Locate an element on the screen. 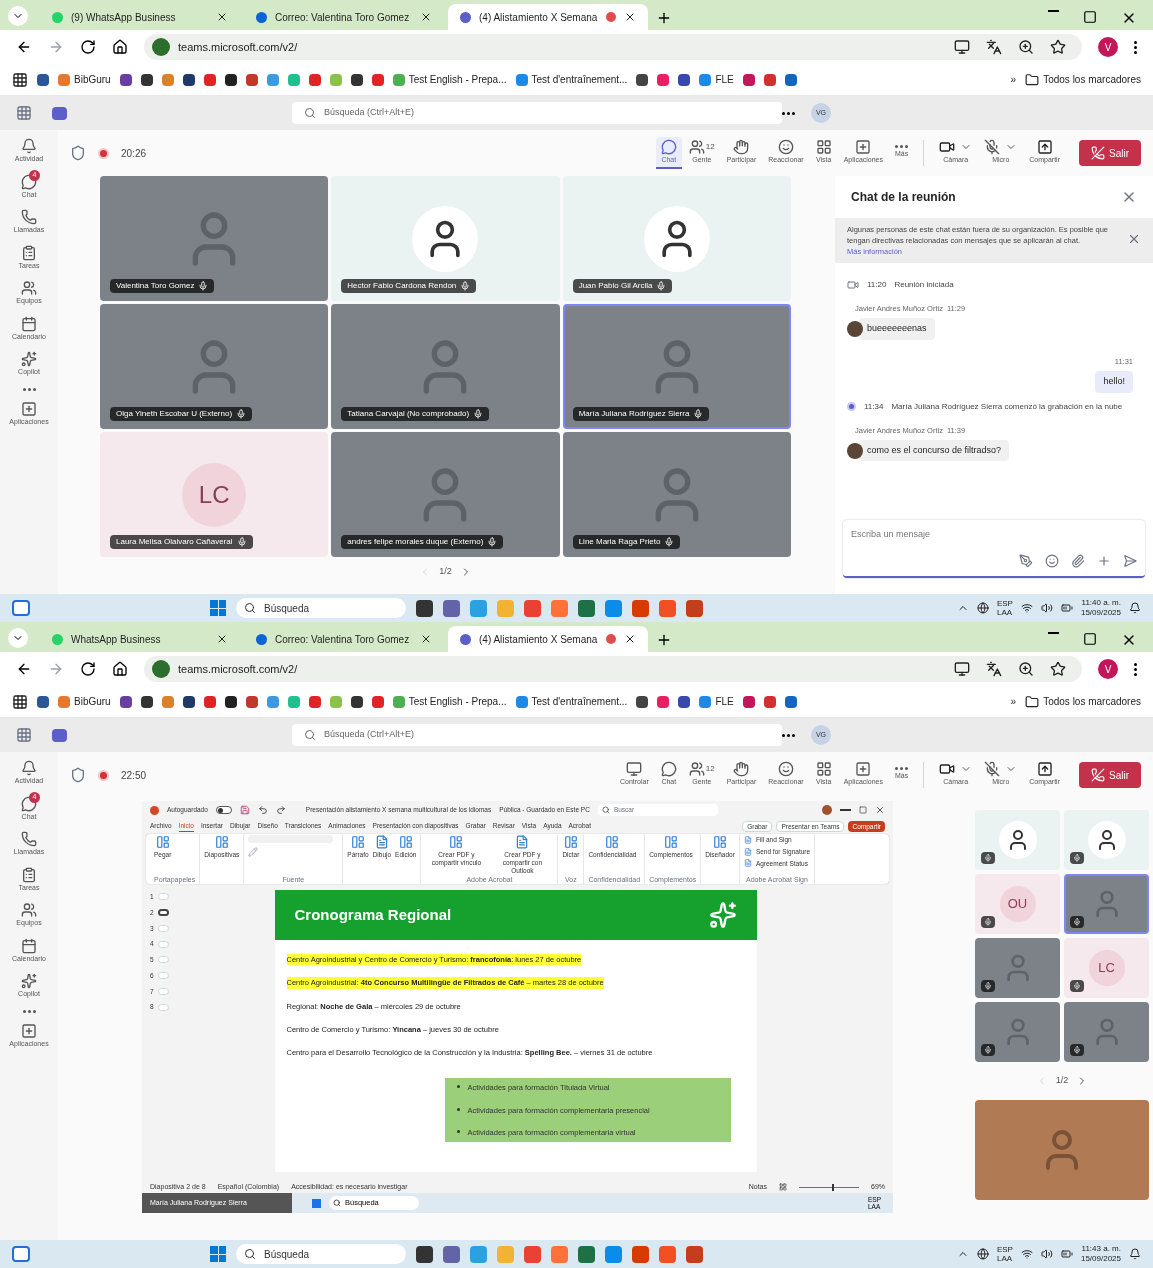 This screenshot has width=1153, height=1268. reload-icon is located at coordinates (88, 669).